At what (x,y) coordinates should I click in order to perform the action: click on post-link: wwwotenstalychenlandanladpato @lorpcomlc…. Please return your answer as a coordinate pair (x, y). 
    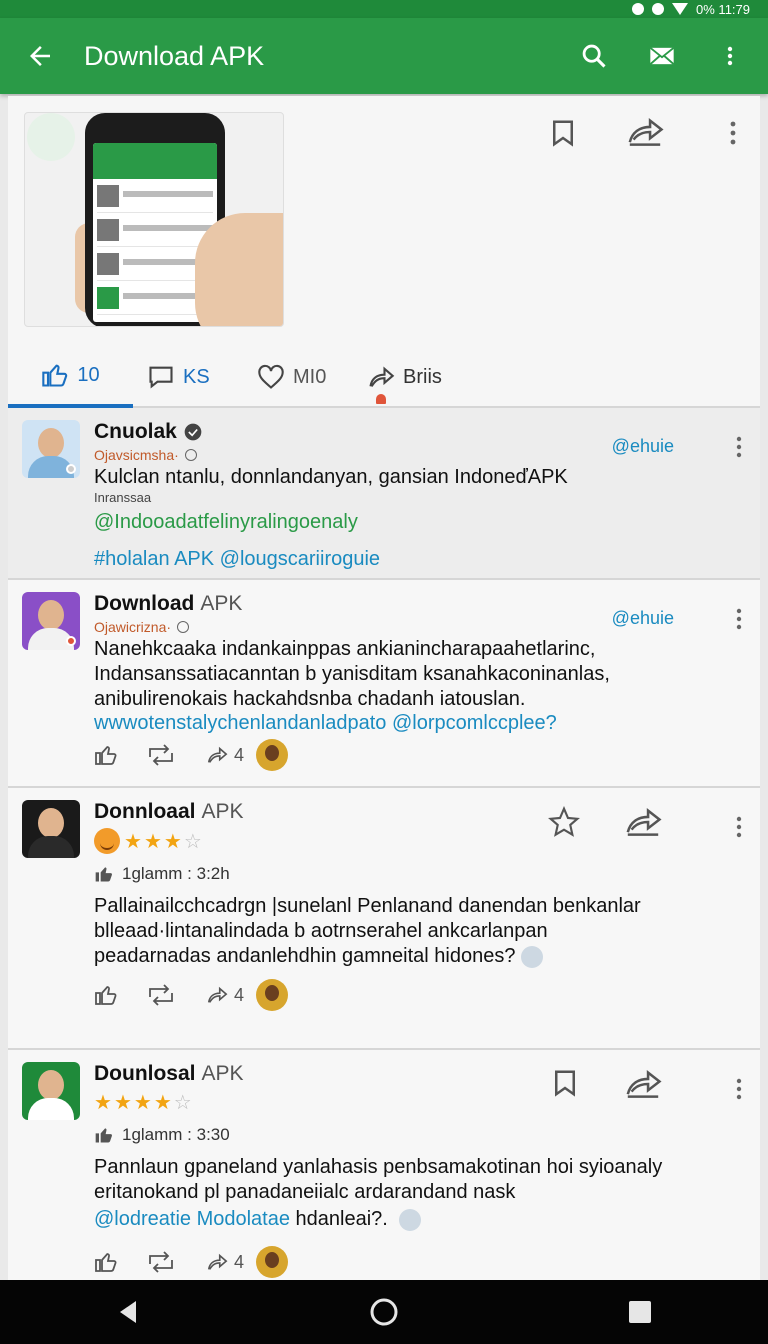
    Looking at the image, I should click on (380, 723).